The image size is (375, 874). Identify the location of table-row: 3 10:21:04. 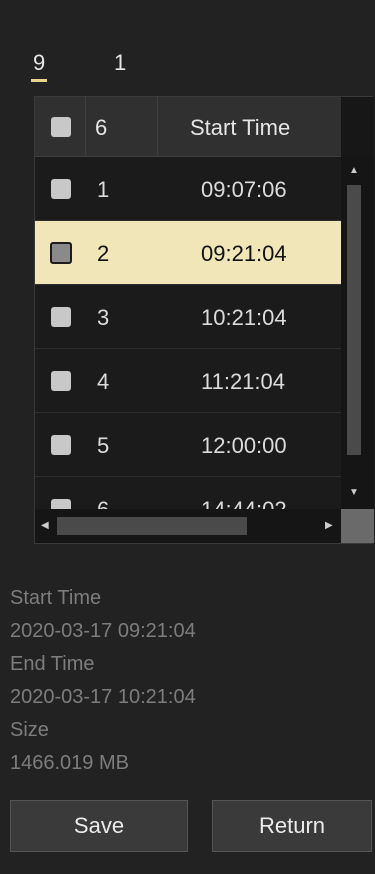
(188, 317).